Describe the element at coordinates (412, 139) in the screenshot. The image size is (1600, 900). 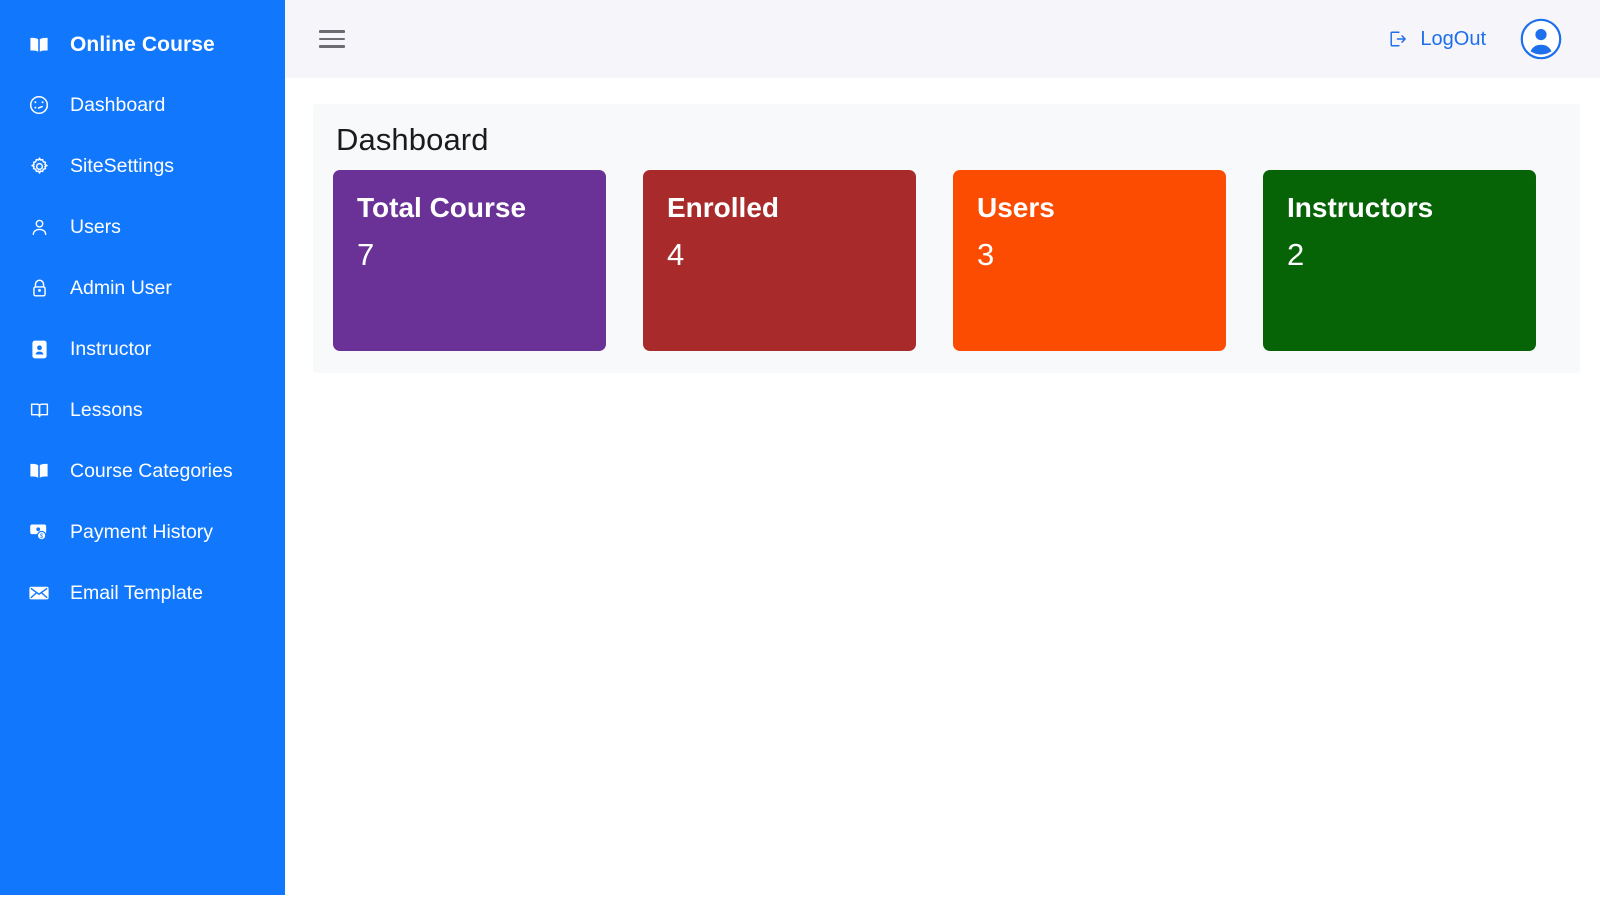
I see `page-title: Dashboard` at that location.